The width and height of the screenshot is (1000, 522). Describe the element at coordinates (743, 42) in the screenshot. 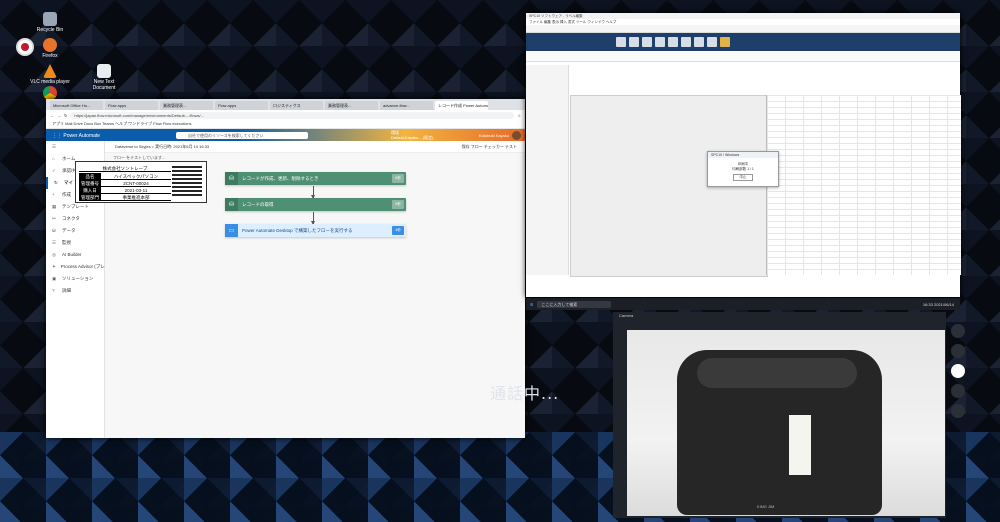

I see `ribbon-toolbar` at that location.